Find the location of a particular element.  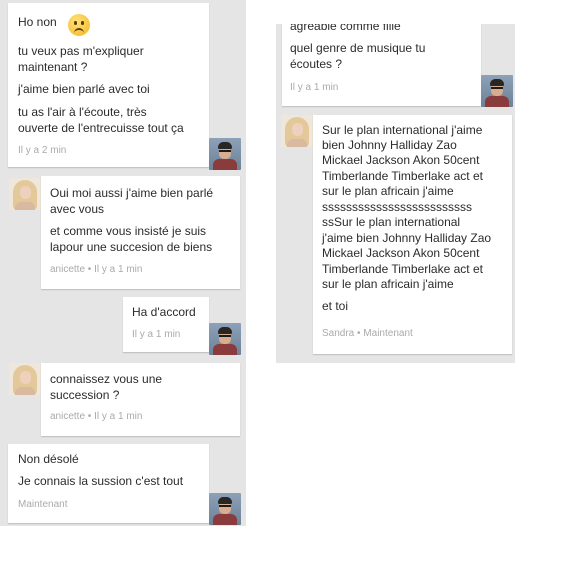

message-text: Ho non is located at coordinates (37, 22).